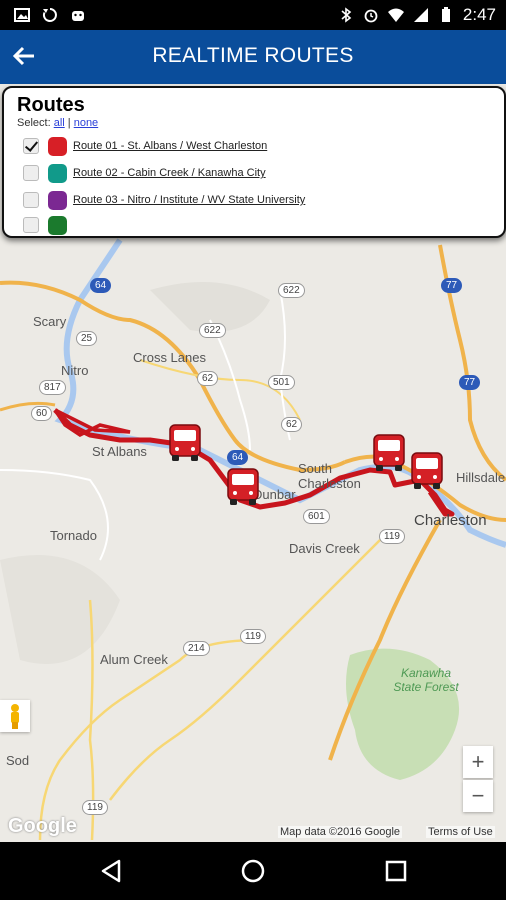 This screenshot has height=900, width=506. What do you see at coordinates (119, 451) in the screenshot?
I see `place-label: St Albans` at bounding box center [119, 451].